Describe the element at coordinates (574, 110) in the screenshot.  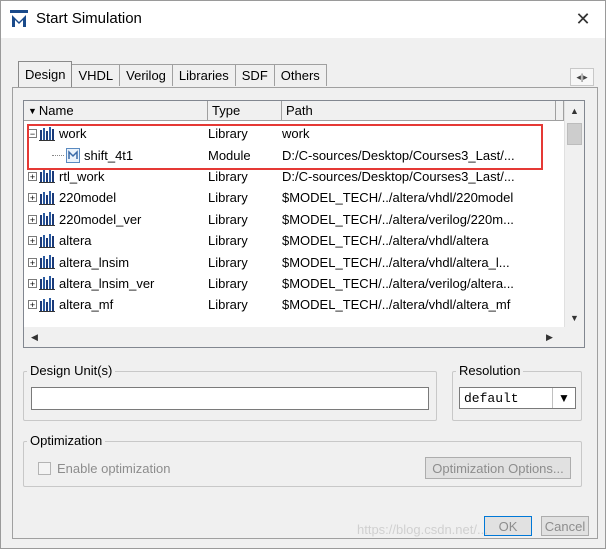
I see `scroll-up-icon: ▲` at that location.